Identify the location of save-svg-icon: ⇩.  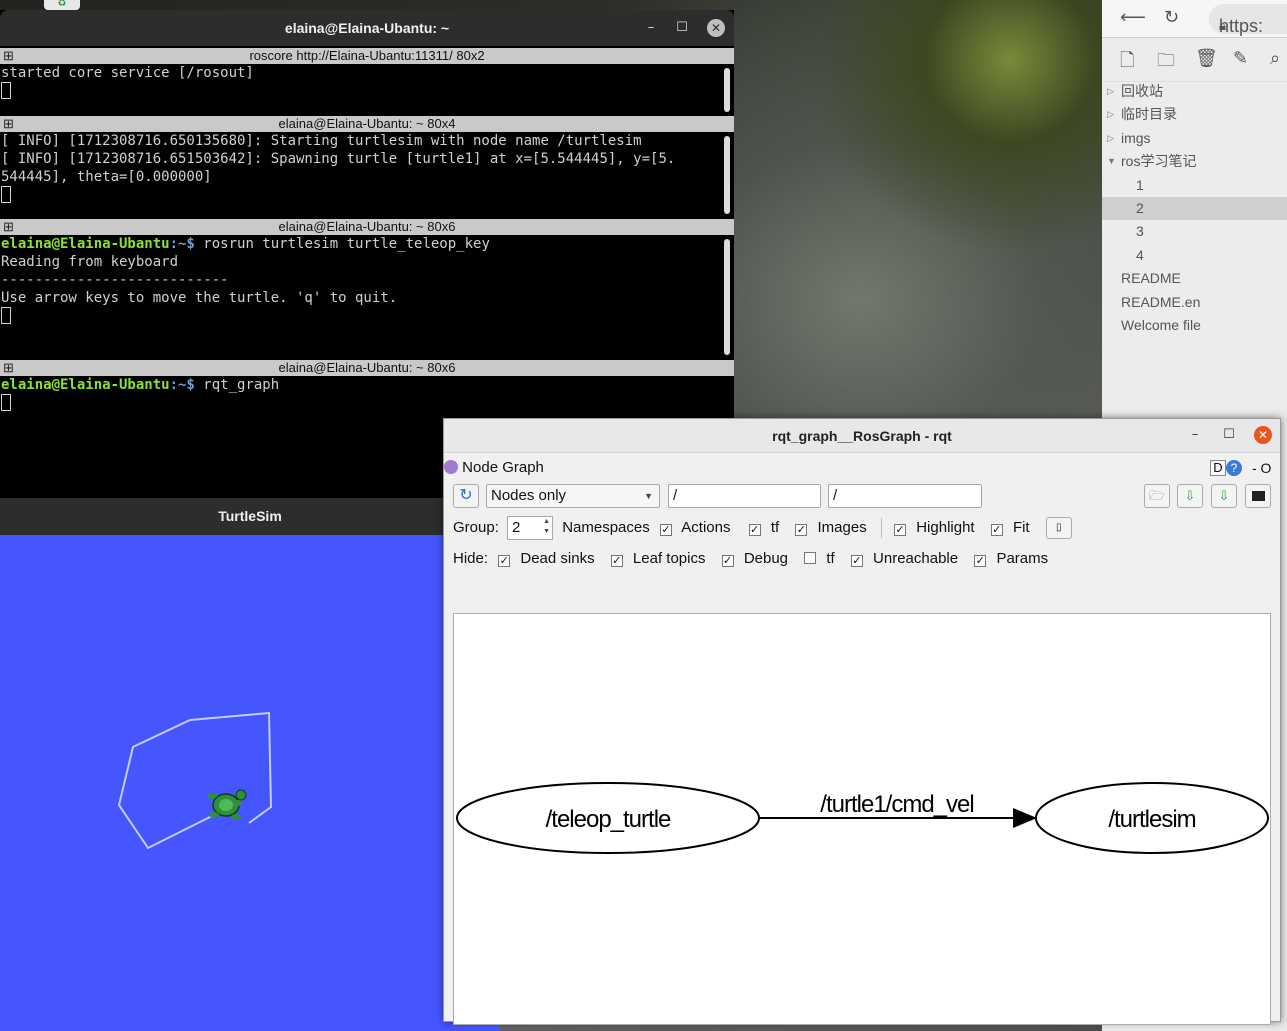
(1224, 496).